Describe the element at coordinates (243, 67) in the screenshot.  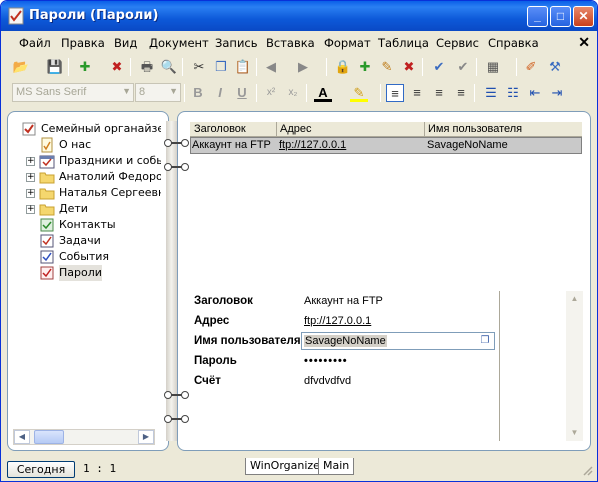
I see `paste-icon: 📋` at that location.